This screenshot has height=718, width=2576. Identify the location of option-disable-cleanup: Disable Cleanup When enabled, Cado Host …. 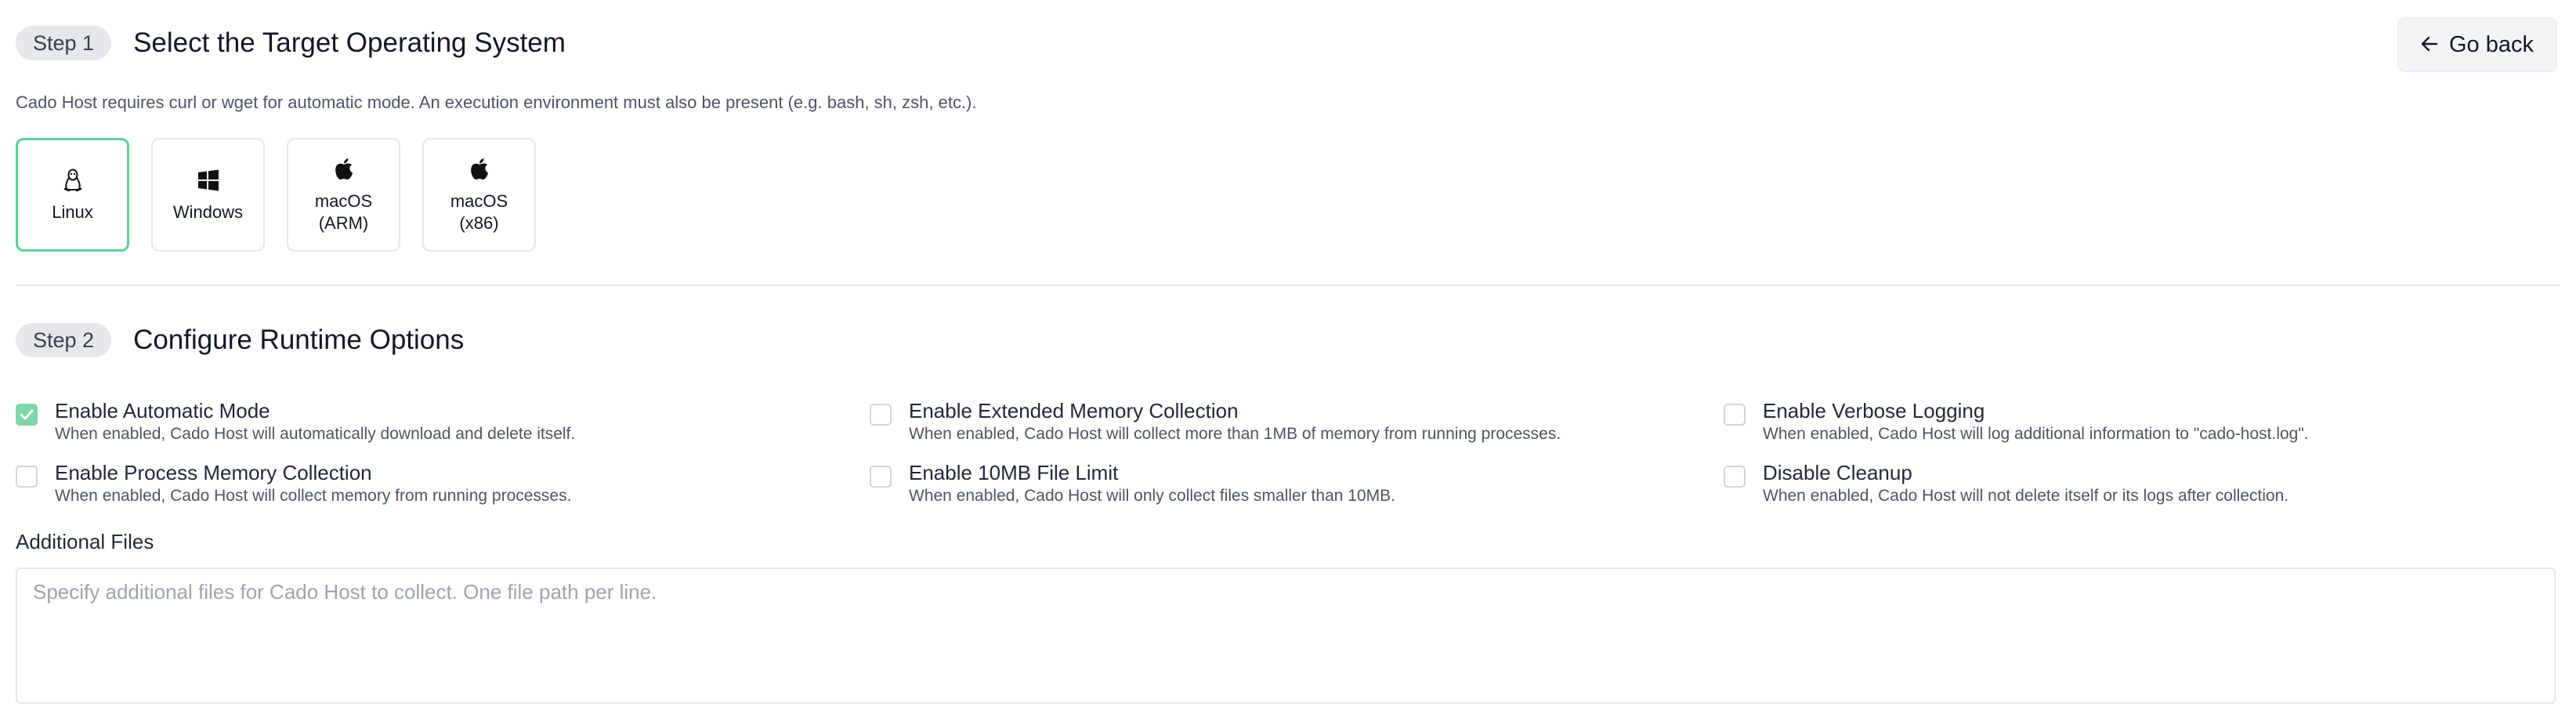
(2006, 482).